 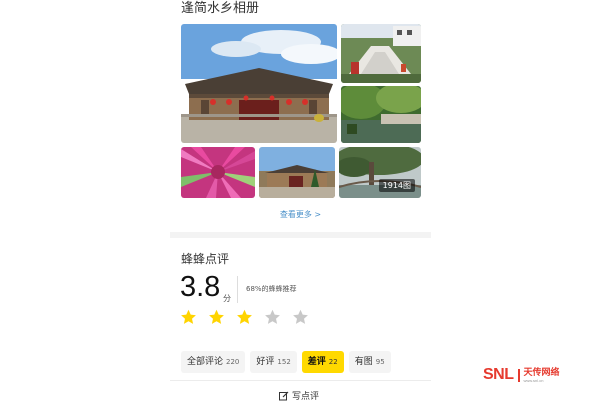 I want to click on filter-label: 差评, so click(x=316, y=362).